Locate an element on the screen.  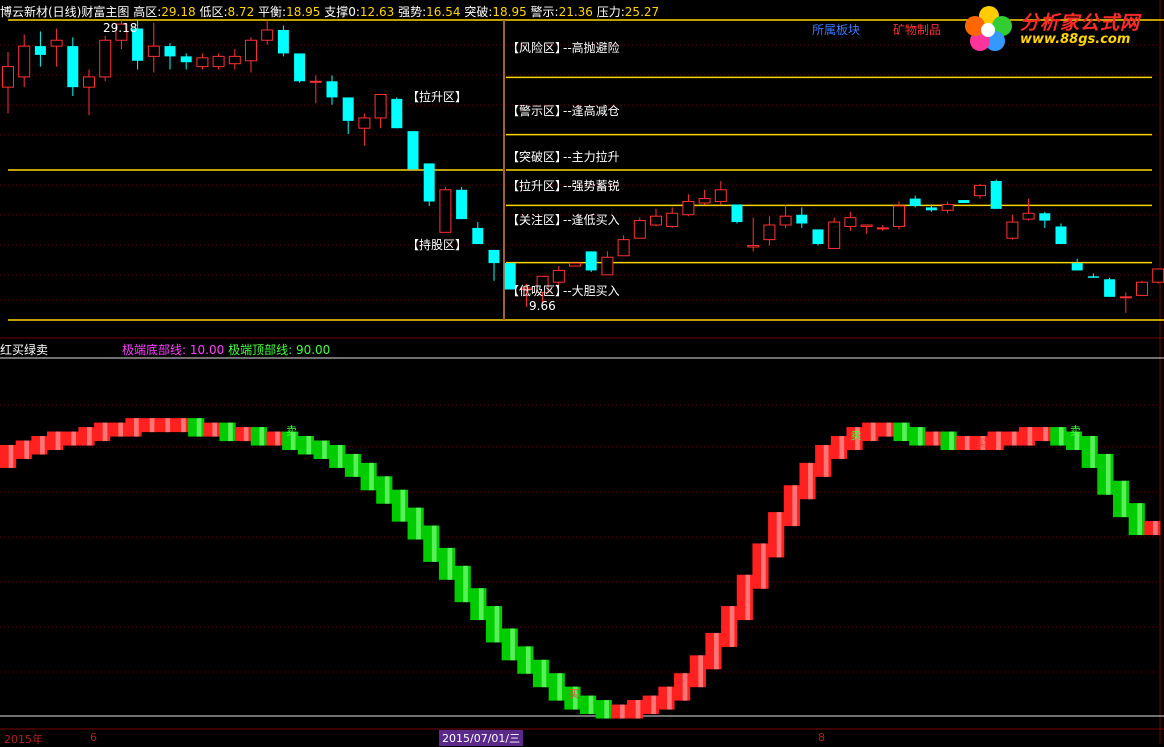
zone-legend-desc: --大胆买入 is located at coordinates (591, 291).